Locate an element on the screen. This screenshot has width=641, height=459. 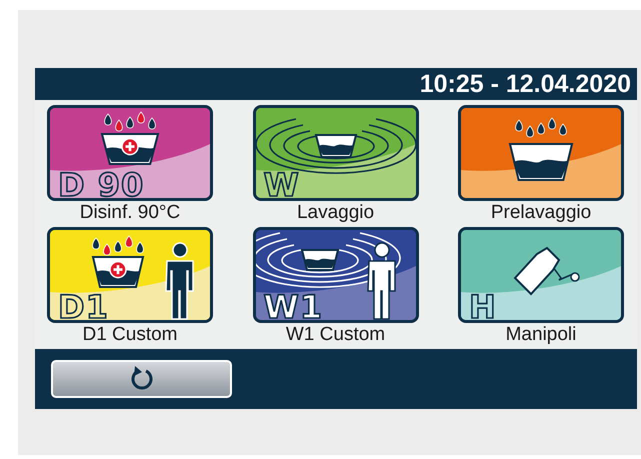
program-tile: H is located at coordinates (541, 275).